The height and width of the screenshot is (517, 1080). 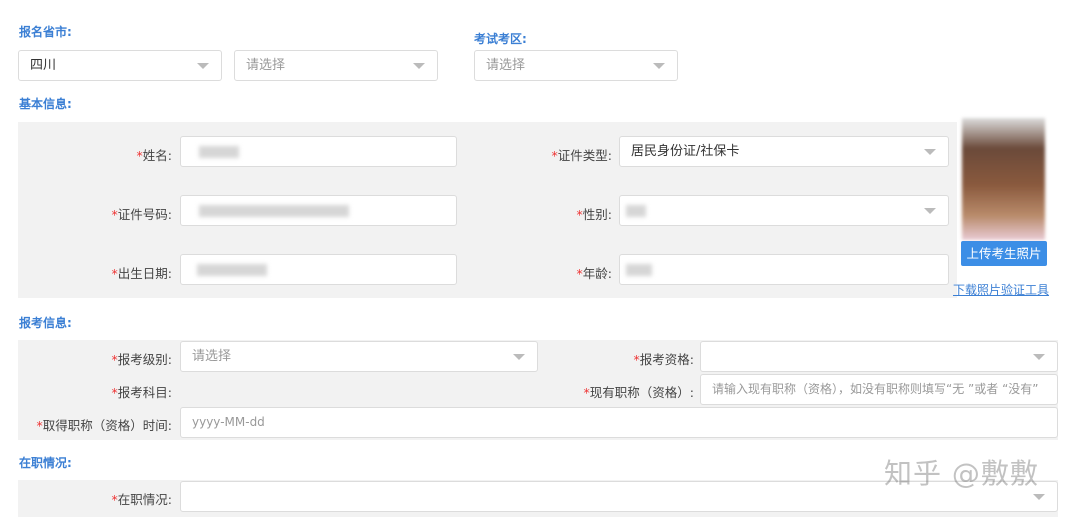 What do you see at coordinates (141, 273) in the screenshot?
I see `birth-date-label: *出生日期:` at bounding box center [141, 273].